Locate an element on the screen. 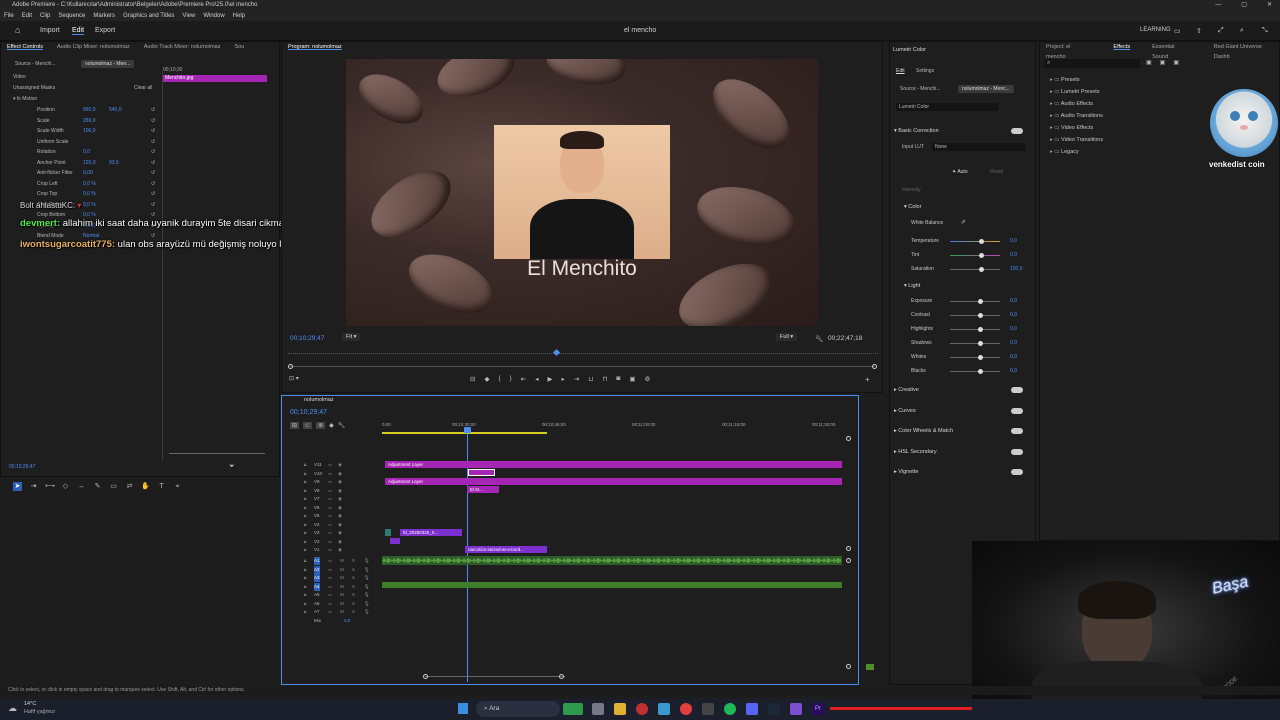  video-track-header: 🔒︎ V1 ▭ ◉ is located at coordinates (329, 550).